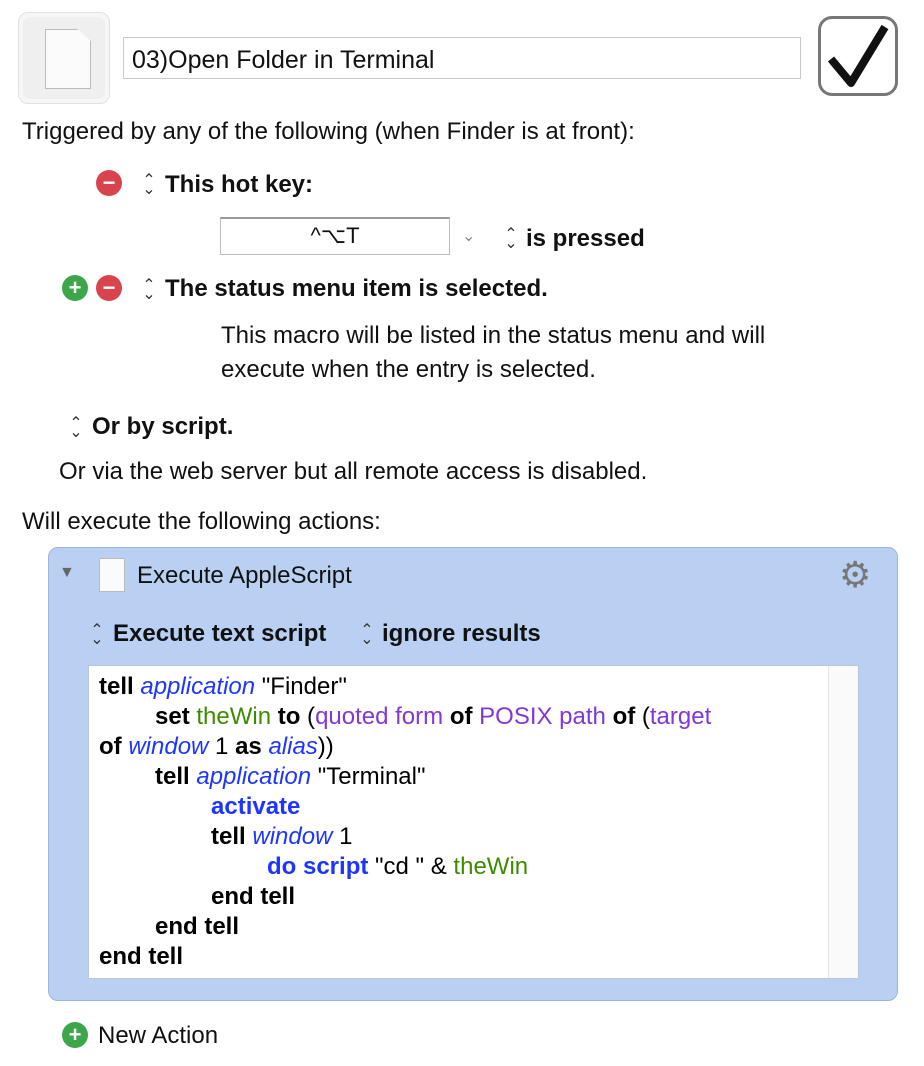 This screenshot has width=924, height=1066. Describe the element at coordinates (293, 746) in the screenshot. I see `code-token-cls: alias` at that location.